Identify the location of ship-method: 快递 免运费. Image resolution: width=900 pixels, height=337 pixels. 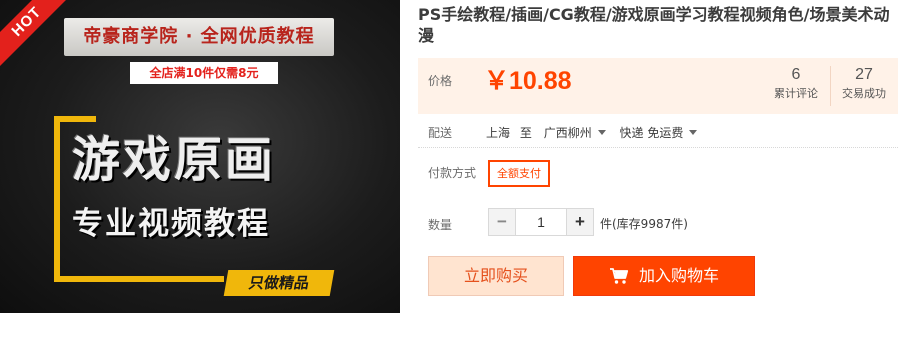
(651, 133).